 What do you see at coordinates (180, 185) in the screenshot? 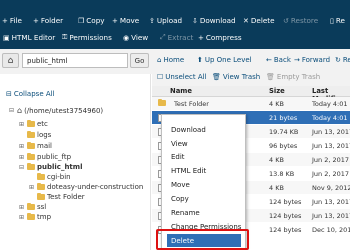
I see `context-menu-move: Move` at bounding box center [180, 185].